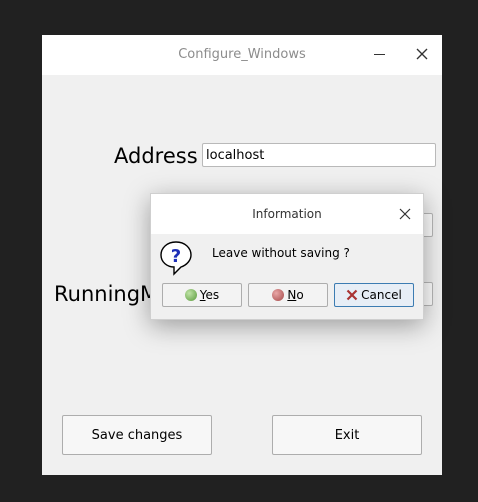 Image resolution: width=478 pixels, height=502 pixels. I want to click on yes-icon, so click(190, 295).